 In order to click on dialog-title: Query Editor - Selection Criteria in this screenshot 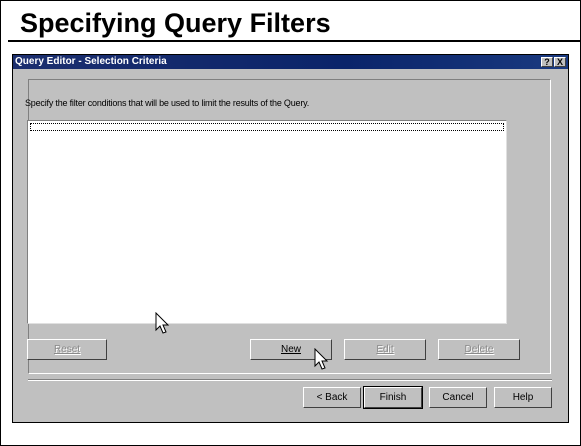, I will do `click(91, 61)`.